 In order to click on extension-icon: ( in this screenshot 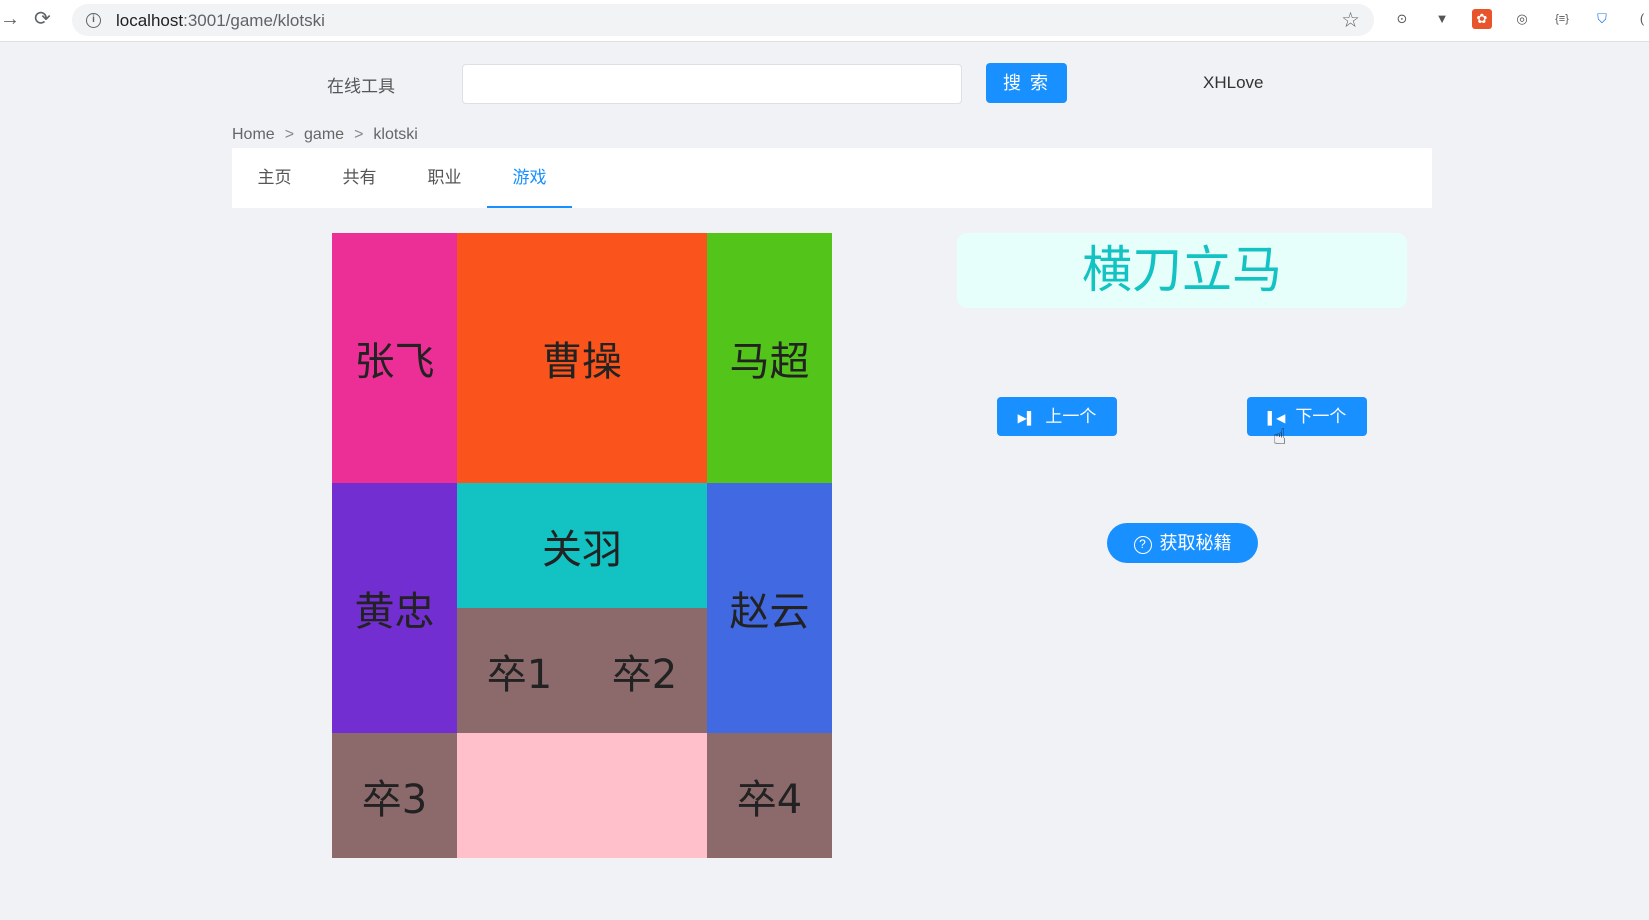, I will do `click(1640, 19)`.